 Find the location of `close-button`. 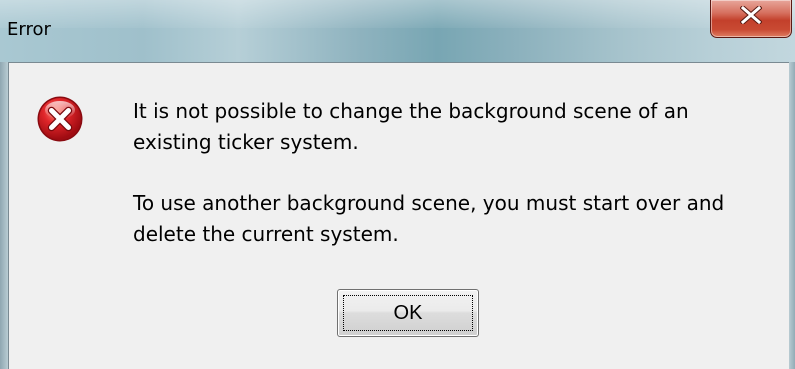

close-button is located at coordinates (751, 19).